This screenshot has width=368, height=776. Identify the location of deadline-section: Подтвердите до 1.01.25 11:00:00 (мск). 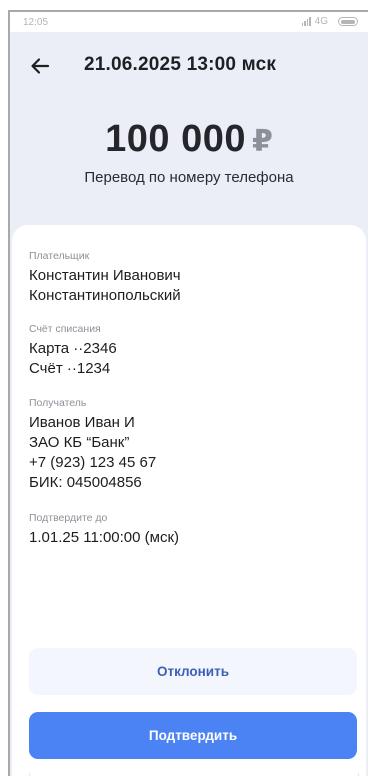
(189, 530).